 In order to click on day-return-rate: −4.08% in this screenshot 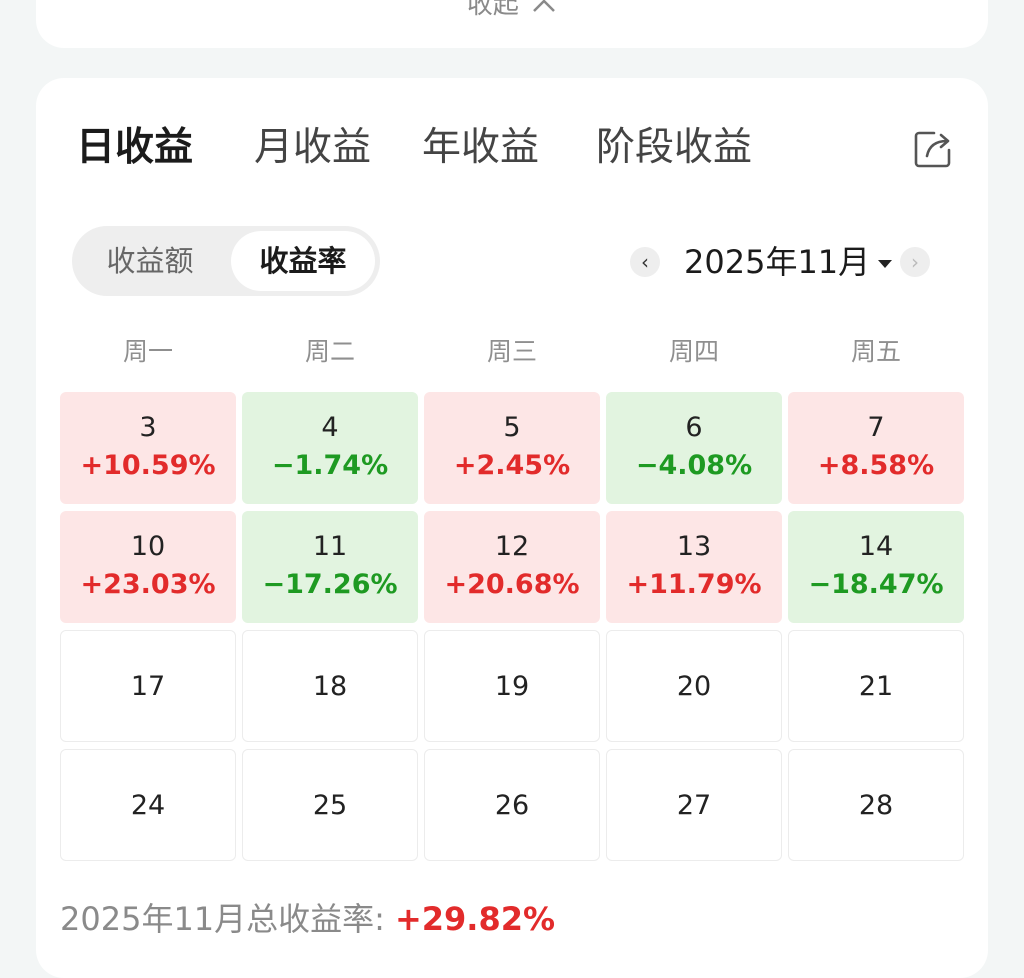, I will do `click(694, 465)`.